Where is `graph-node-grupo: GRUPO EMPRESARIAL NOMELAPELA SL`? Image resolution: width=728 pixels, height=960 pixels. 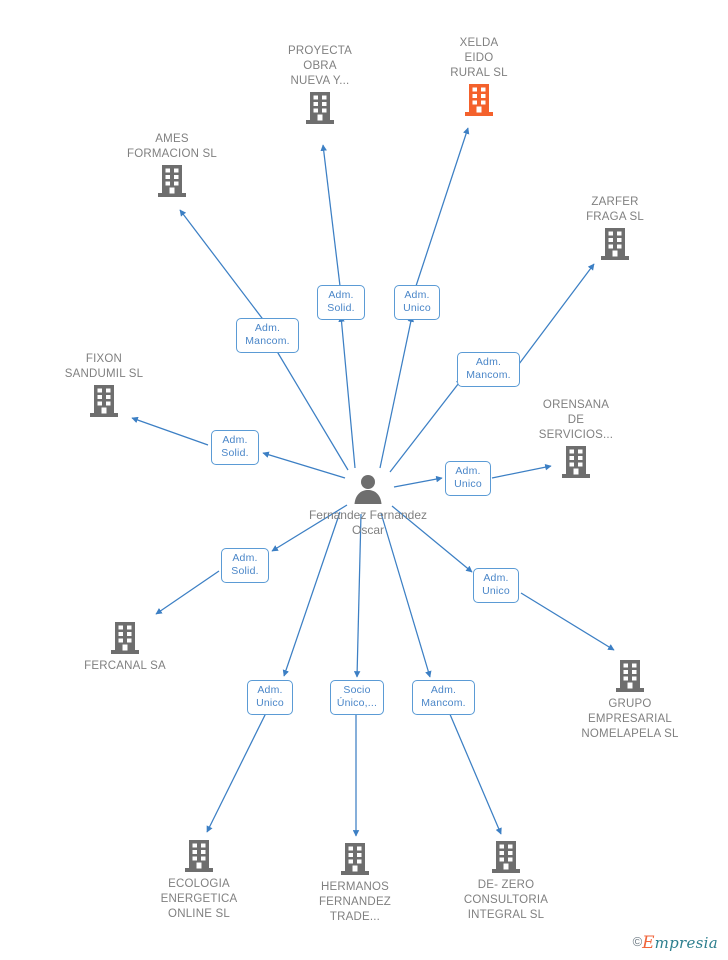 graph-node-grupo: GRUPO EMPRESARIAL NOMELAPELA SL is located at coordinates (630, 700).